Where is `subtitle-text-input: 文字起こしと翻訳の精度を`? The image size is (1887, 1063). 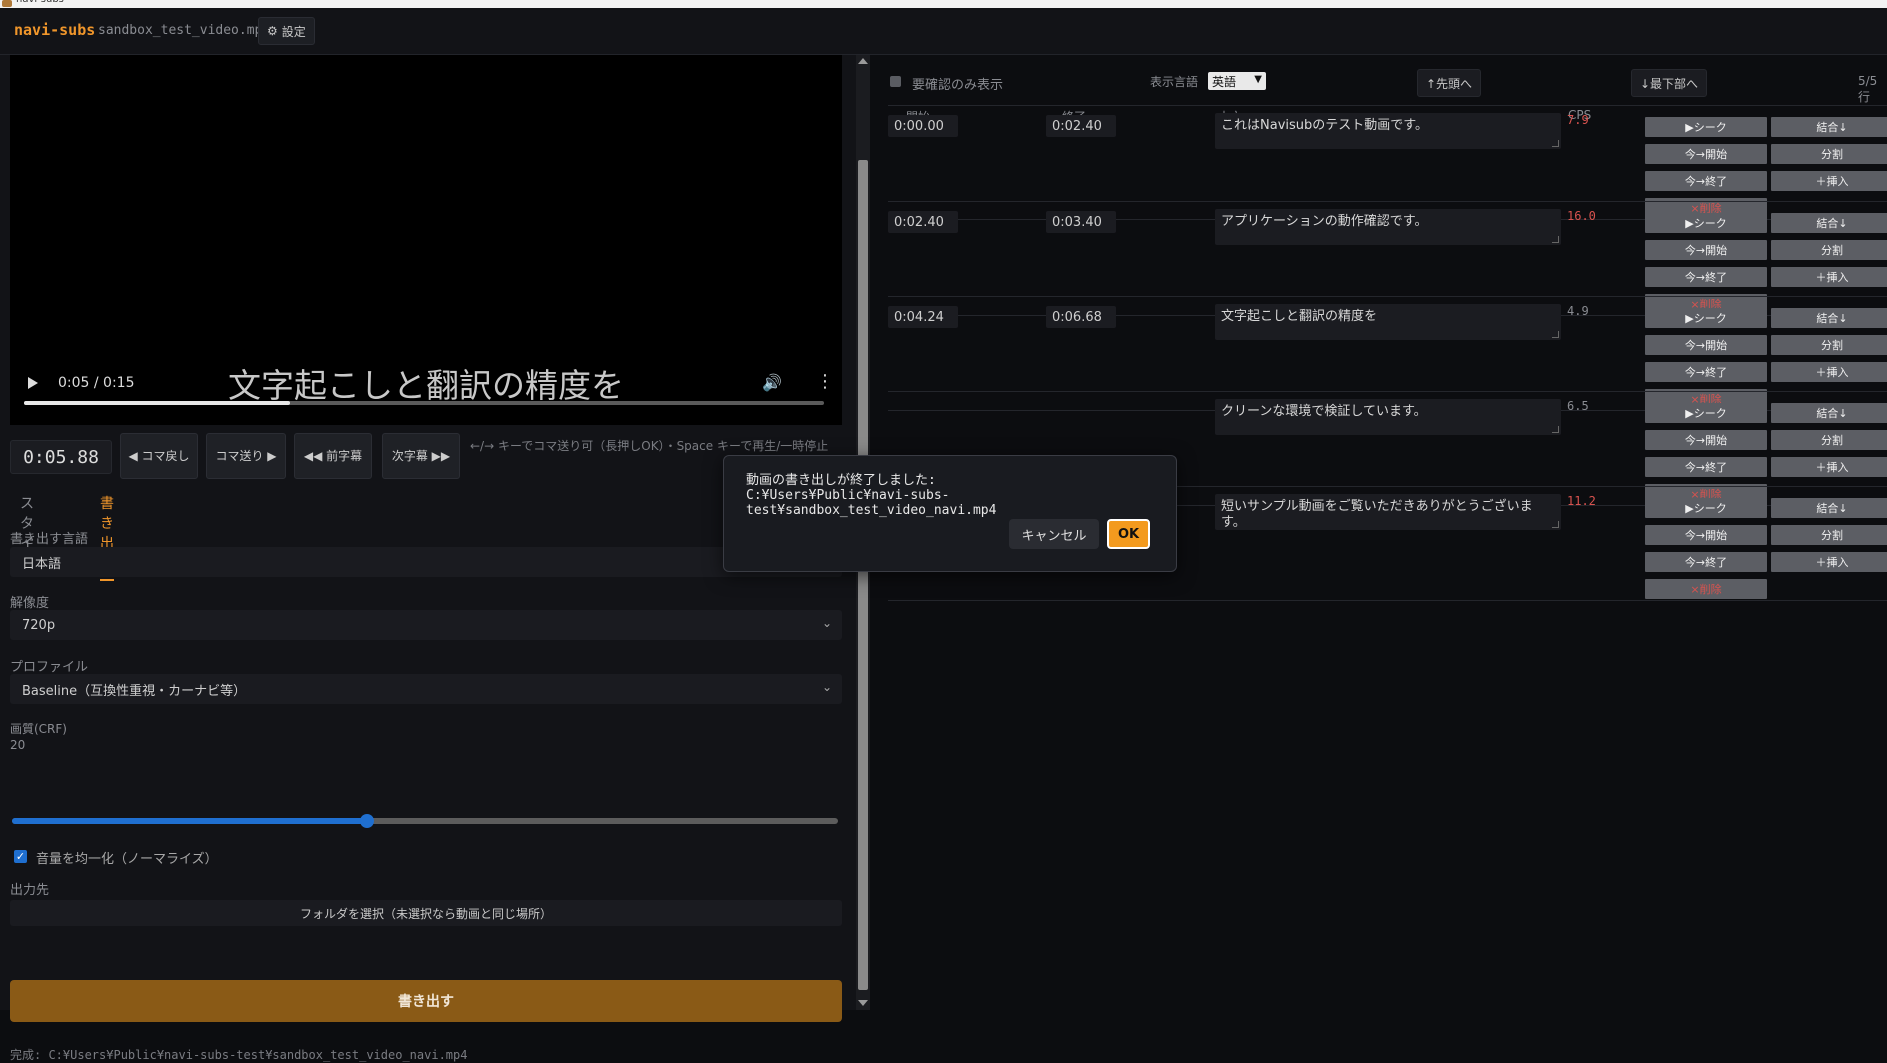 subtitle-text-input: 文字起こしと翻訳の精度を is located at coordinates (1388, 322).